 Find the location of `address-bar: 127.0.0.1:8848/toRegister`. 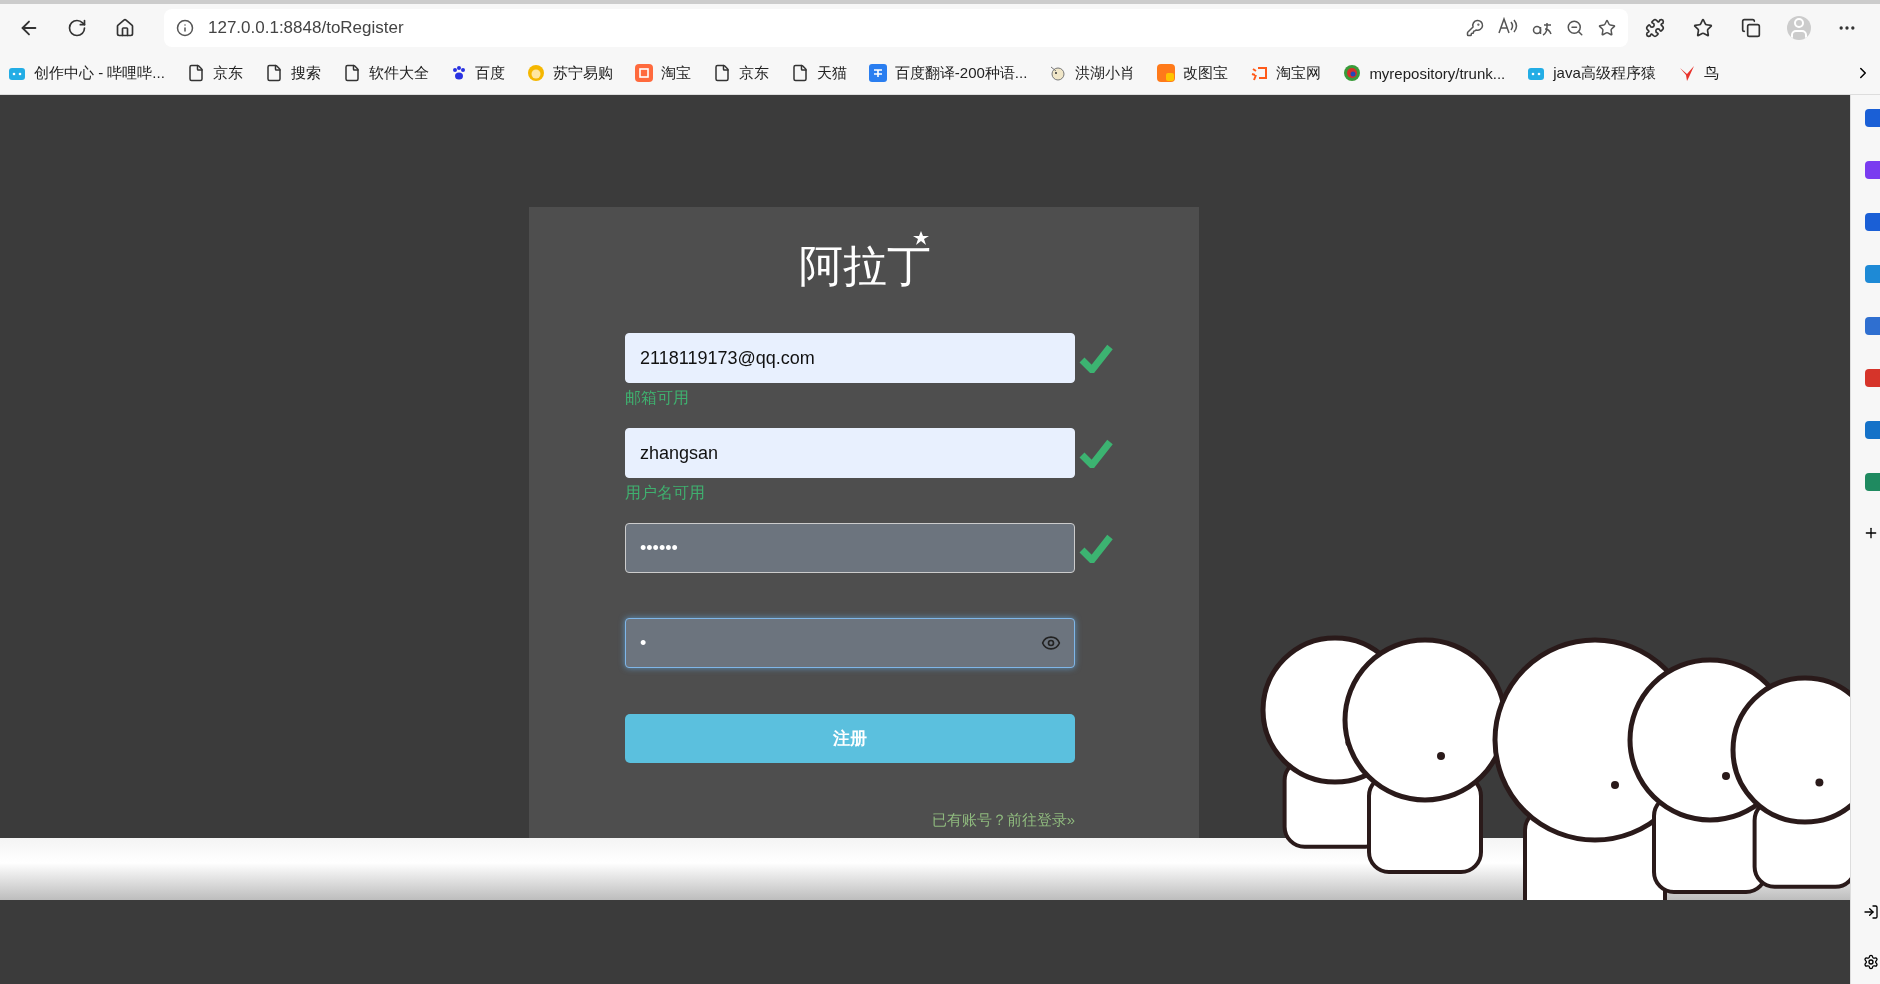

address-bar: 127.0.0.1:8848/toRegister is located at coordinates (896, 28).